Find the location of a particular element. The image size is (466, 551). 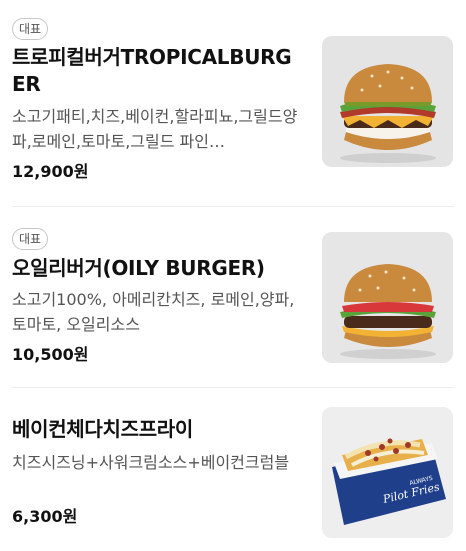

menu-item-price: 10,500원 is located at coordinates (50, 354).